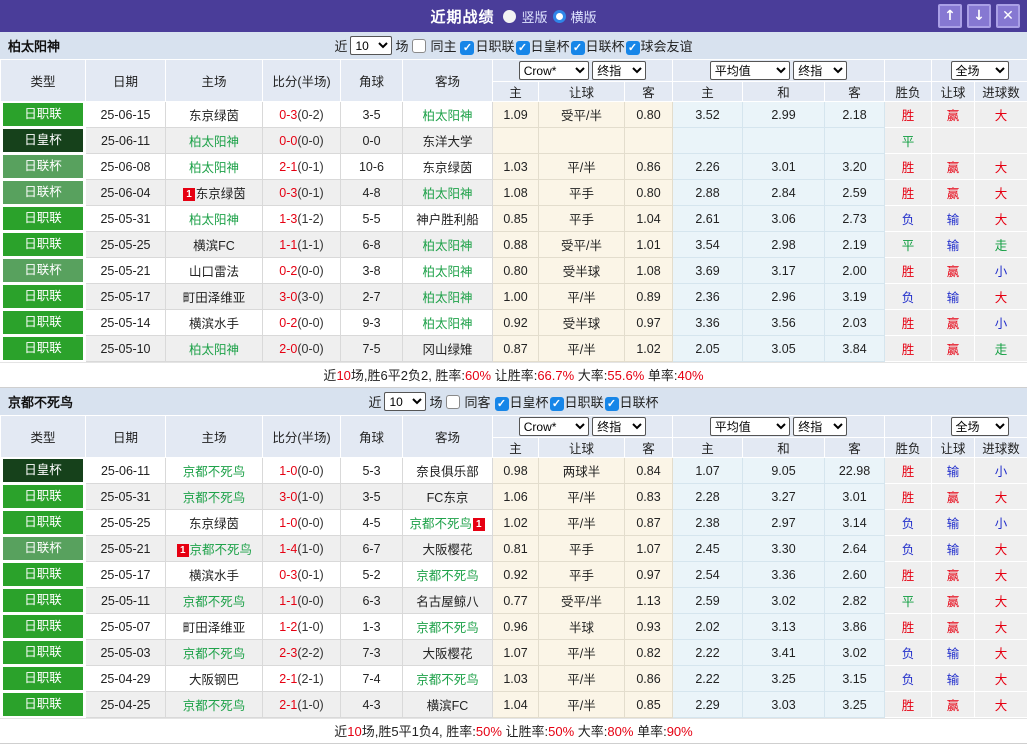 Image resolution: width=1027 pixels, height=744 pixels. I want to click on league-checkbox-label: 日联杯, so click(639, 402).